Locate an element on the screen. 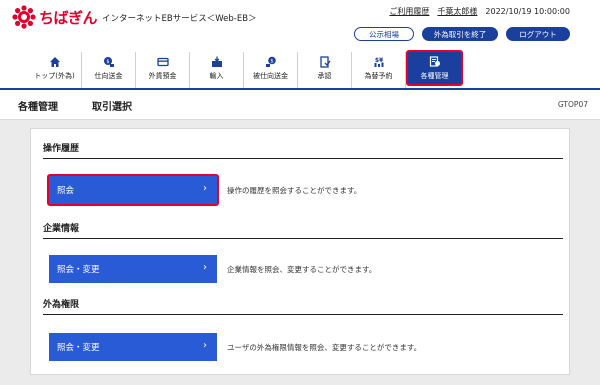 Image resolution: width=600 pixels, height=385 pixels. manage-icon is located at coordinates (434, 61).